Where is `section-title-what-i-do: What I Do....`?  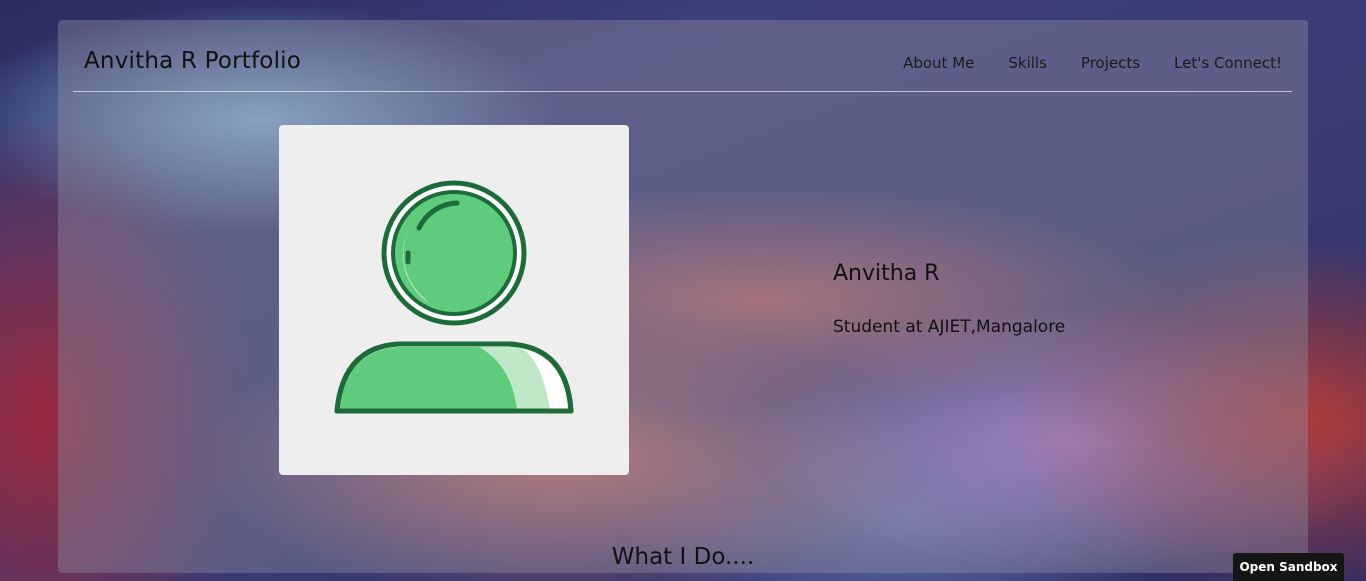 section-title-what-i-do: What I Do.... is located at coordinates (683, 557).